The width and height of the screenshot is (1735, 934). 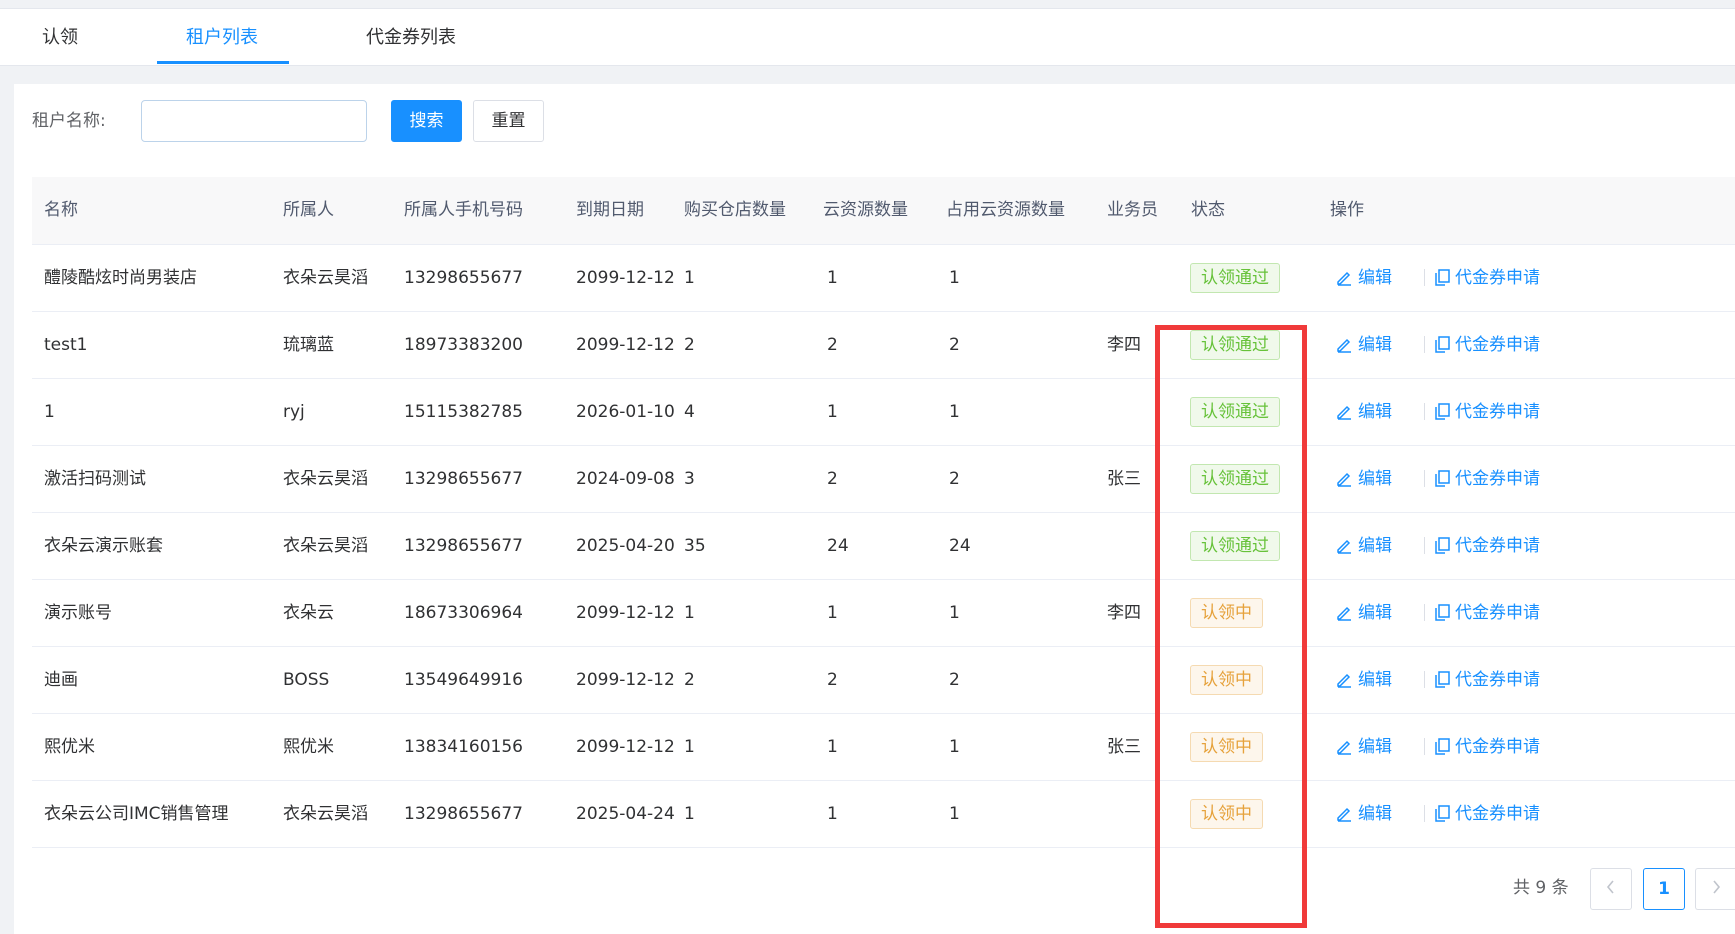 I want to click on cell-stores: 3, so click(x=689, y=479).